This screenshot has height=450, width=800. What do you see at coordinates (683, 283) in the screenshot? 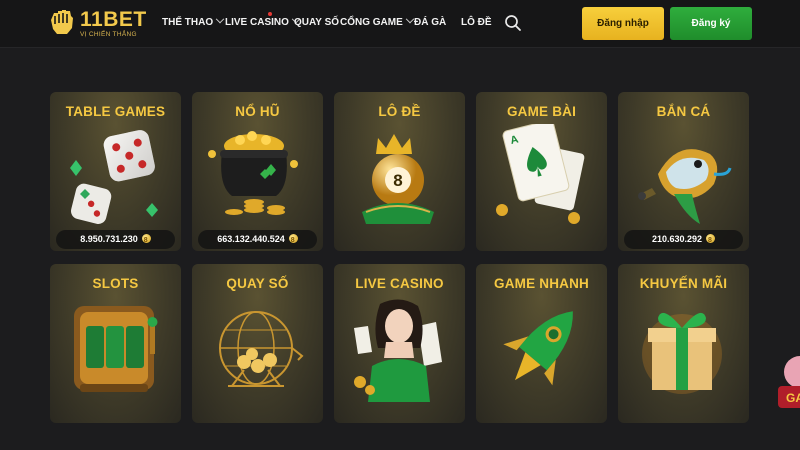
I see `game-card-title: KHUYẾN MÃI` at bounding box center [683, 283].